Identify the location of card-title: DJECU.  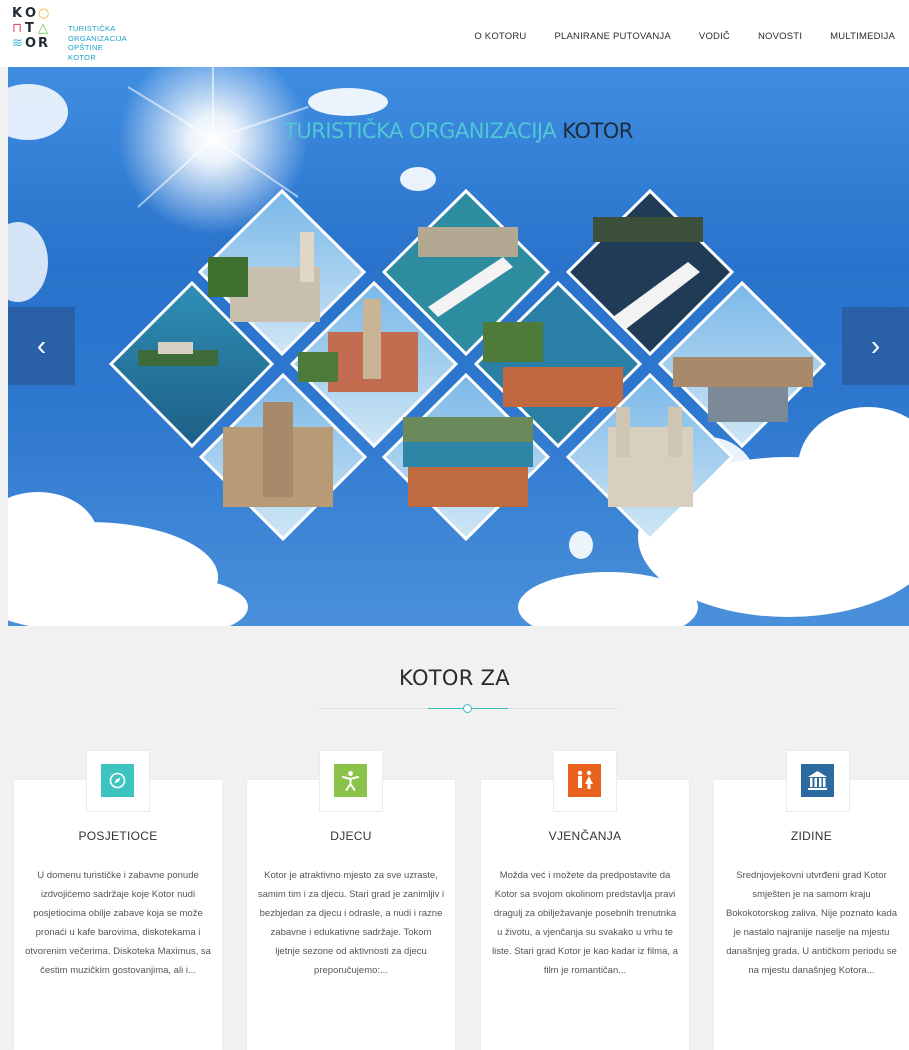
(351, 836).